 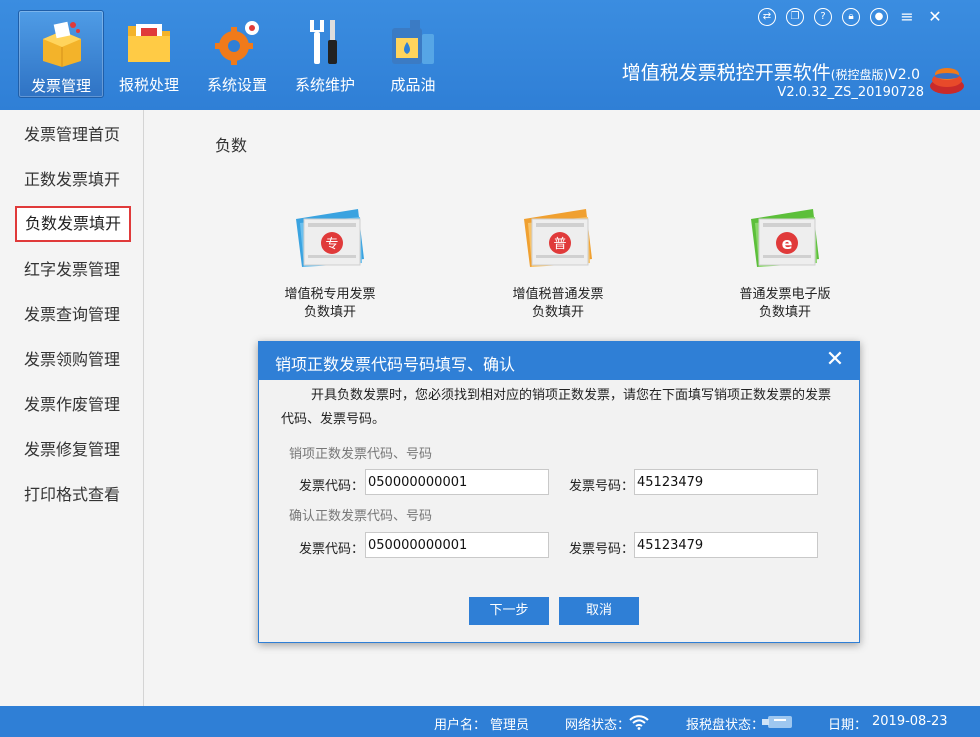 I want to click on status-date-label: 日期：, so click(x=848, y=725).